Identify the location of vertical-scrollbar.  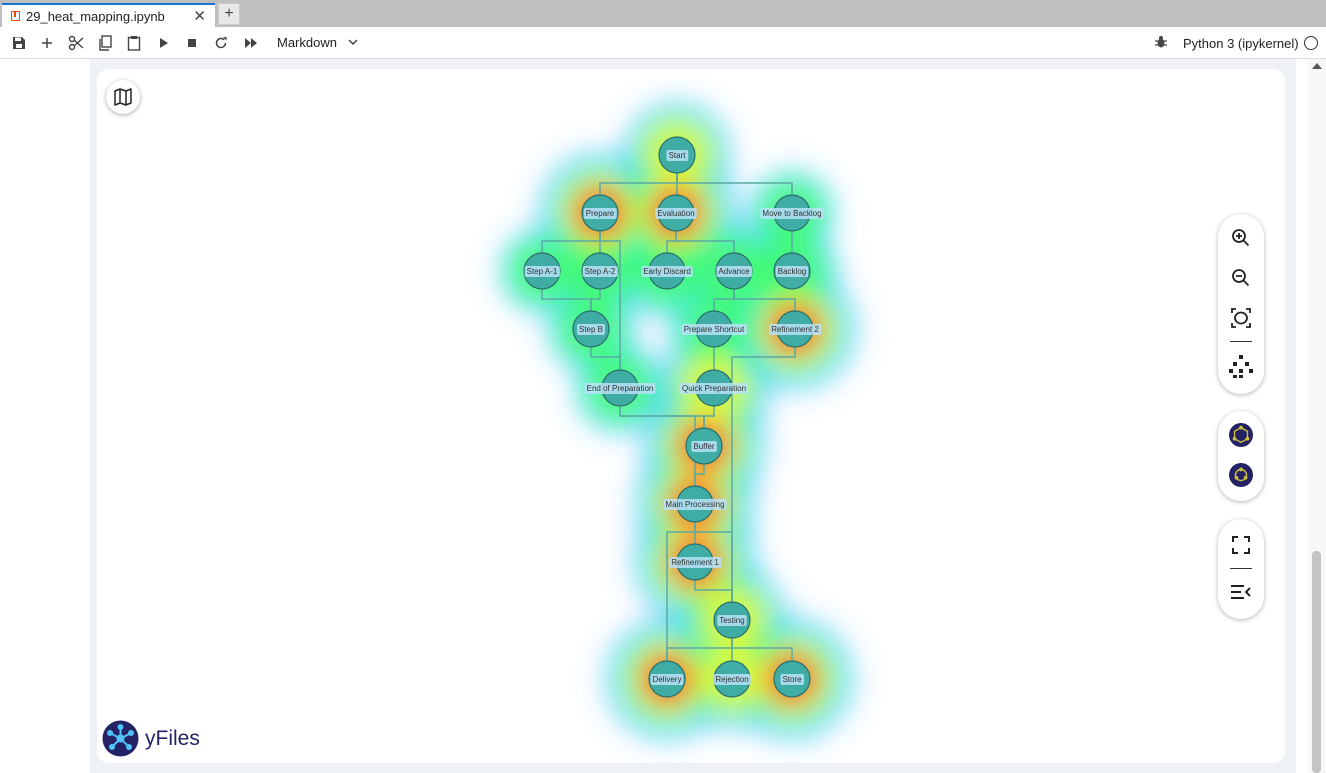
(1317, 416).